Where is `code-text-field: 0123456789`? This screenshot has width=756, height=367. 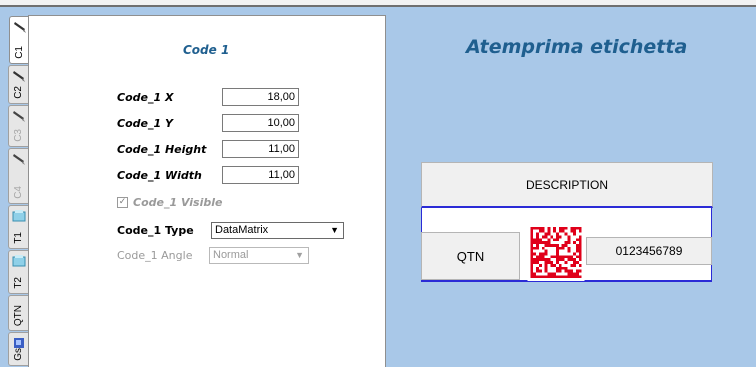 code-text-field: 0123456789 is located at coordinates (649, 251).